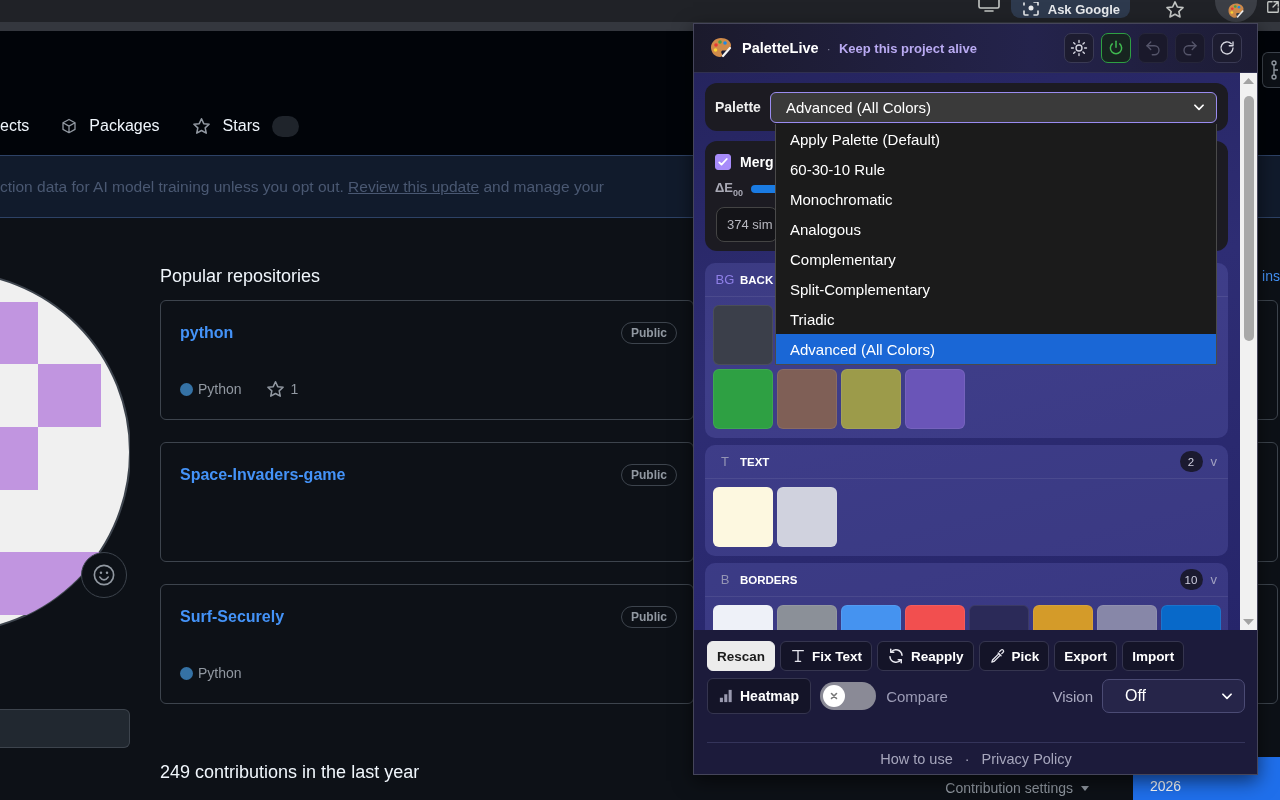 This screenshot has height=800, width=1280. What do you see at coordinates (1274, 70) in the screenshot?
I see `connected-dots-icon` at bounding box center [1274, 70].